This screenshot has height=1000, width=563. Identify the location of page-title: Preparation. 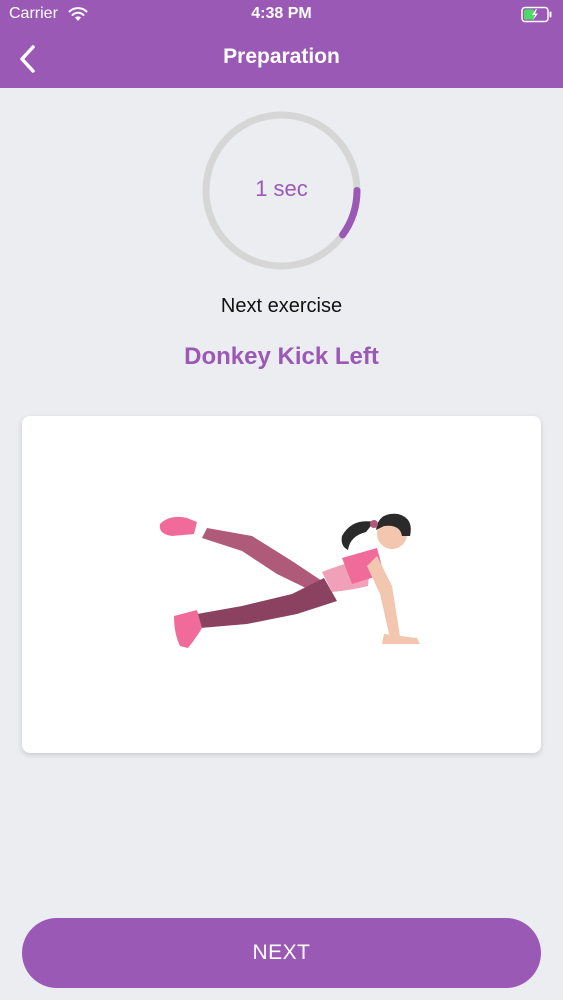
(281, 56).